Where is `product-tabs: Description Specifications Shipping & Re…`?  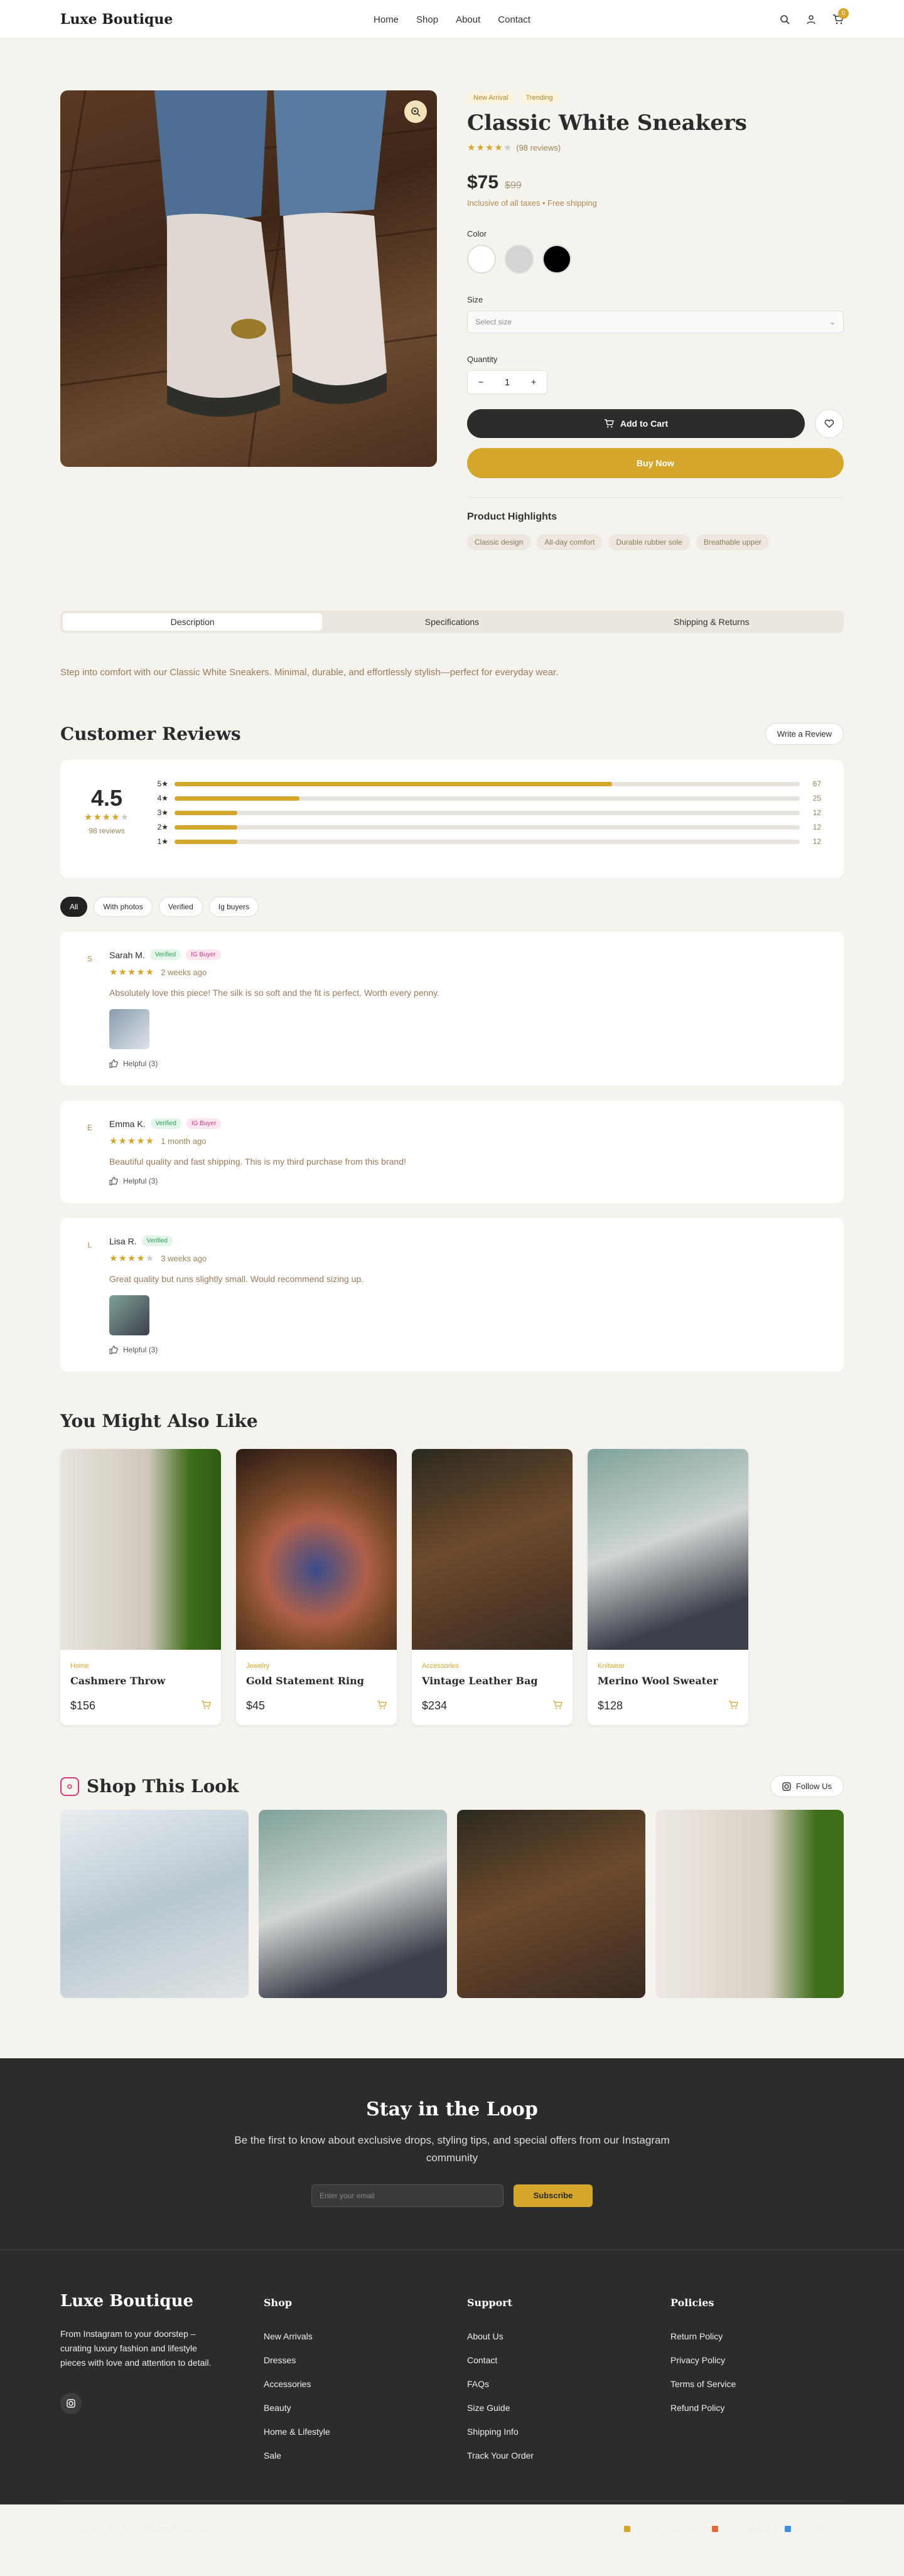 product-tabs: Description Specifications Shipping & Re… is located at coordinates (452, 622).